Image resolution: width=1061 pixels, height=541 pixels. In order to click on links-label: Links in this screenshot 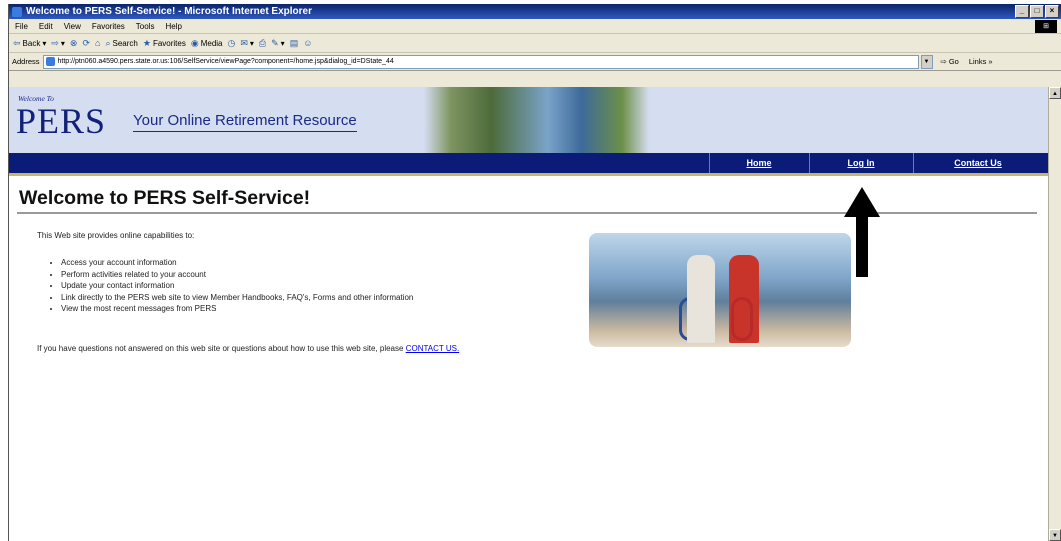, I will do `click(977, 61)`.